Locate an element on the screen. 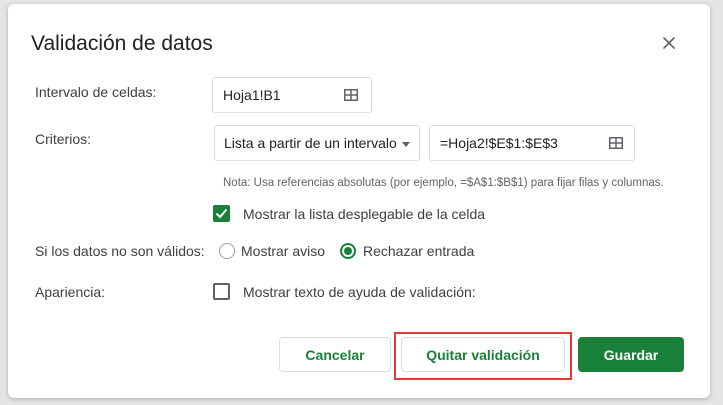 This screenshot has height=405, width=723. dialog-title: Validación de datos is located at coordinates (122, 43).